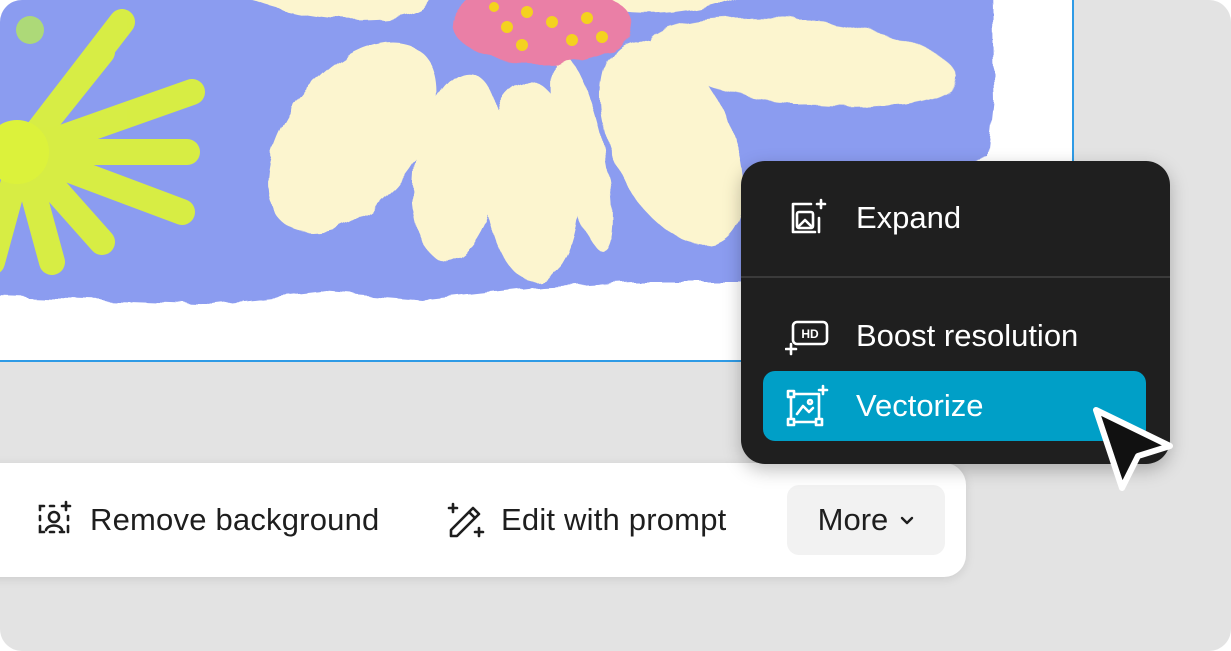 The width and height of the screenshot is (1231, 651). Describe the element at coordinates (614, 519) in the screenshot. I see `edit-with-prompt-label: Edit with prompt` at that location.